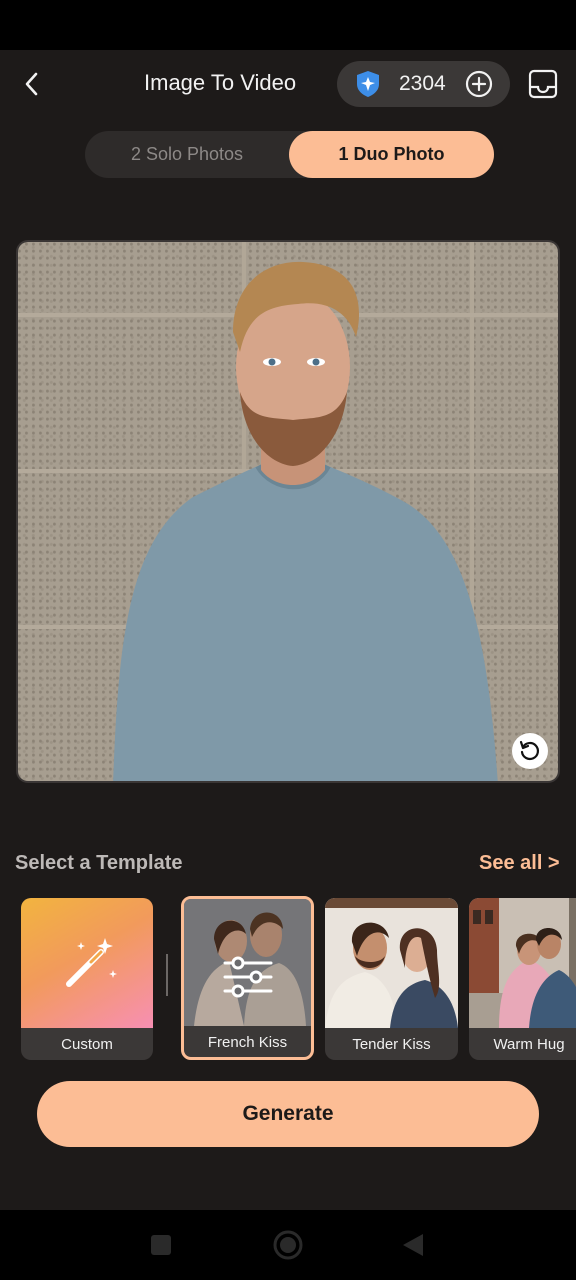  I want to click on sliders-icon, so click(248, 977).